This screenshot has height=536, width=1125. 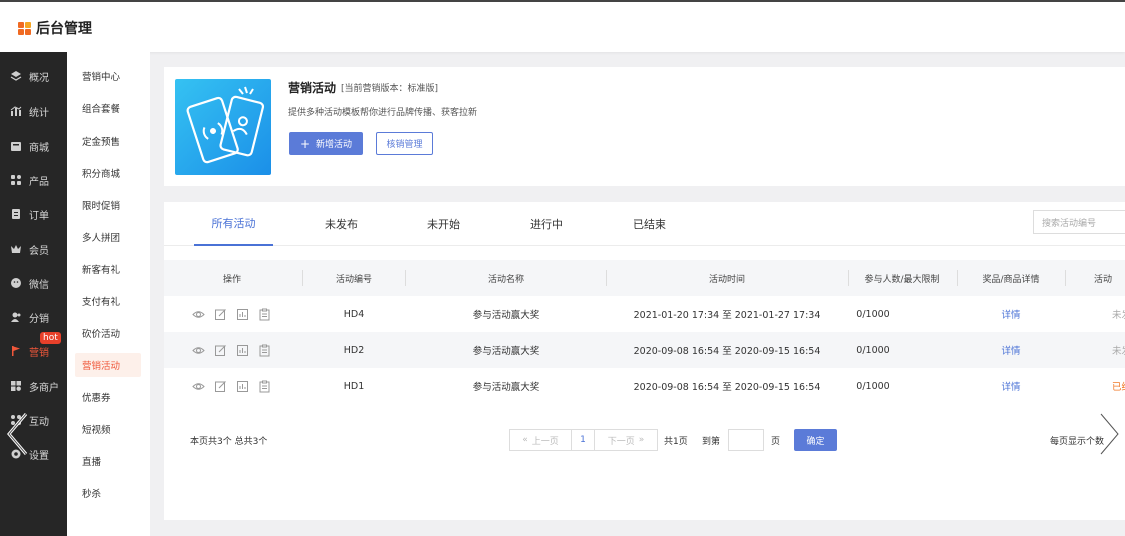 I want to click on activity-time: 2021-01-20 17:34 至 2021-01-27 17:34, so click(x=727, y=315).